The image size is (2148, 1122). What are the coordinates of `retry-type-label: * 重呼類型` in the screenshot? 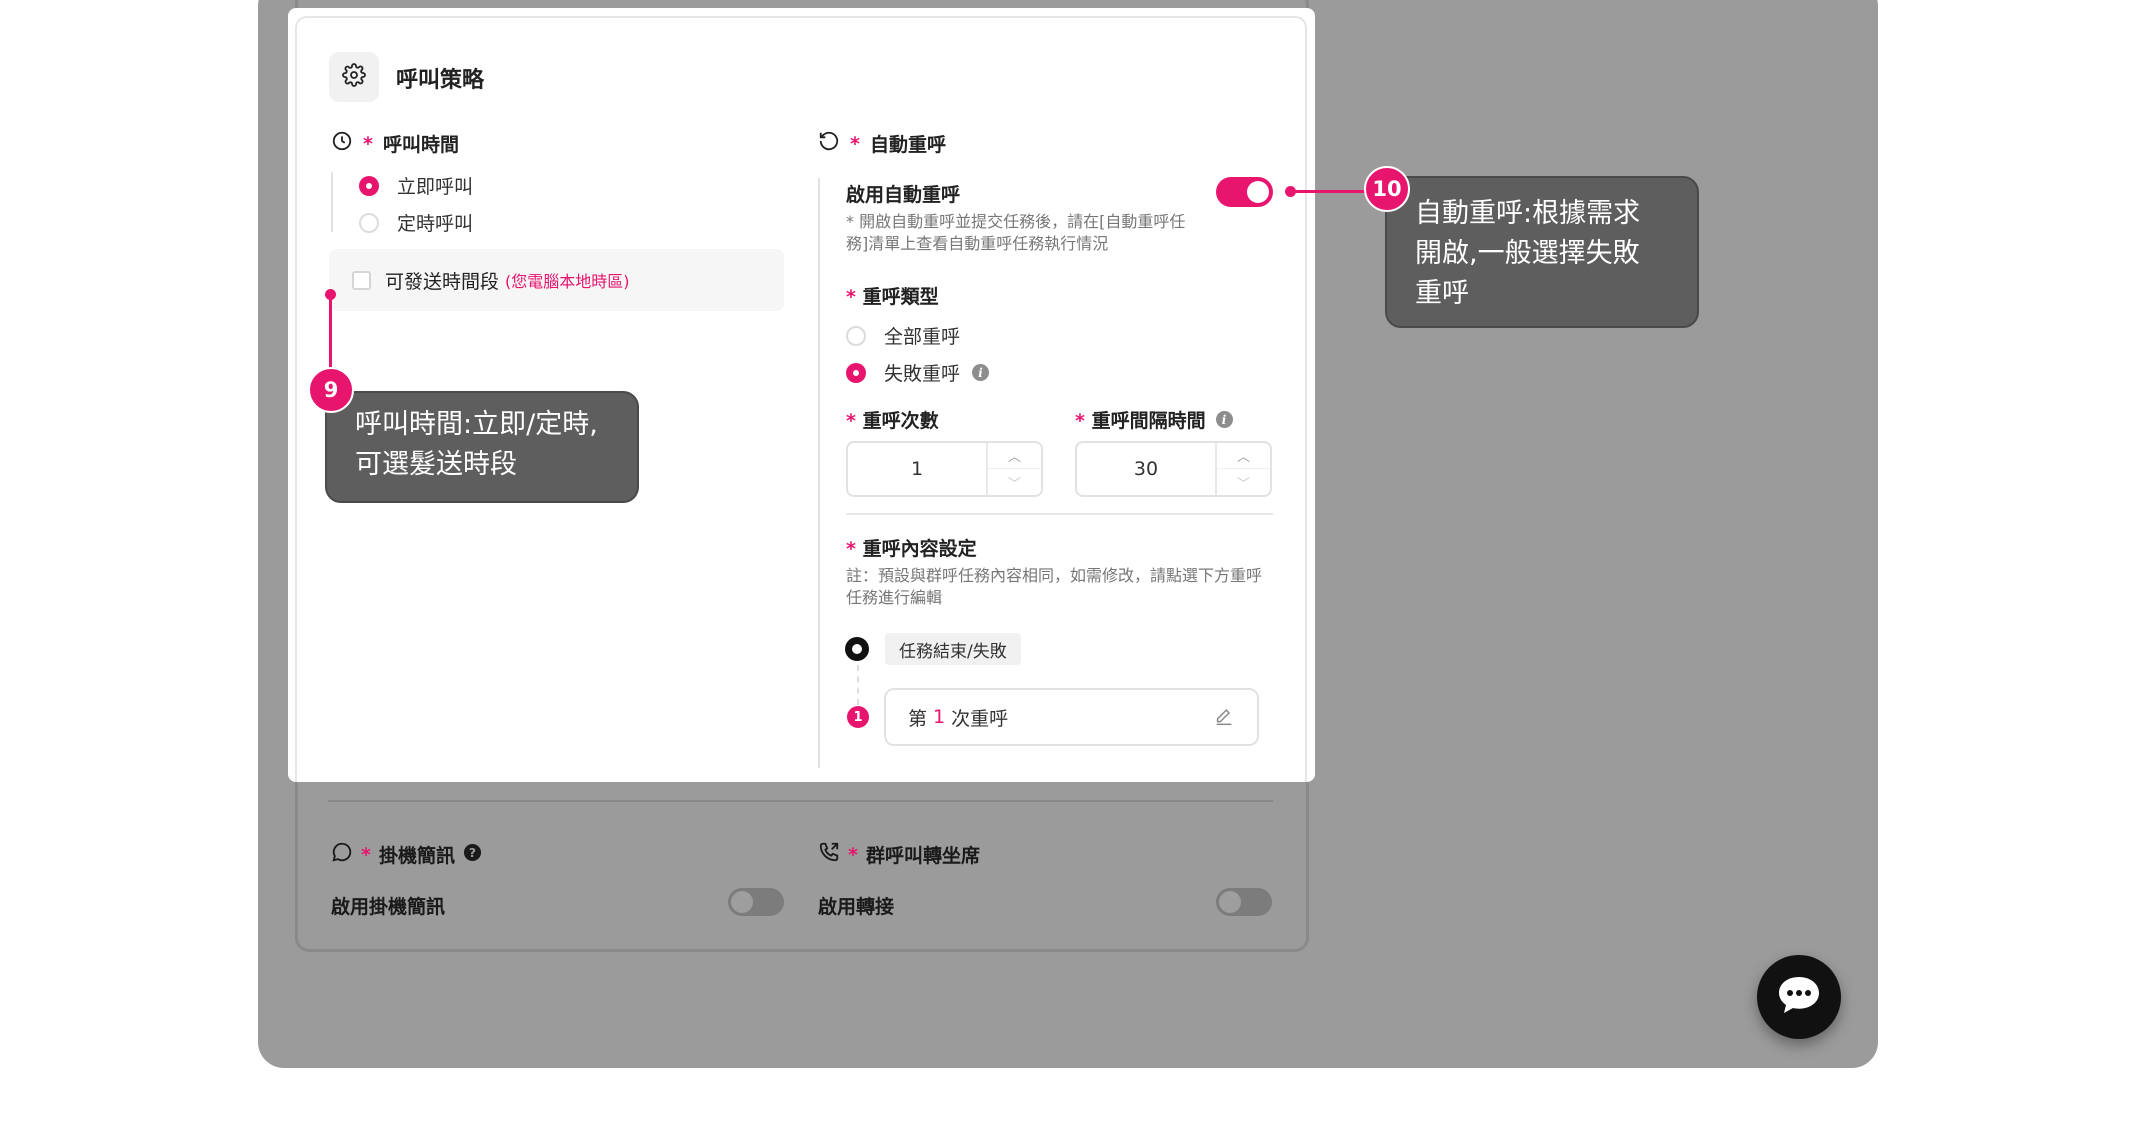 It's located at (892, 297).